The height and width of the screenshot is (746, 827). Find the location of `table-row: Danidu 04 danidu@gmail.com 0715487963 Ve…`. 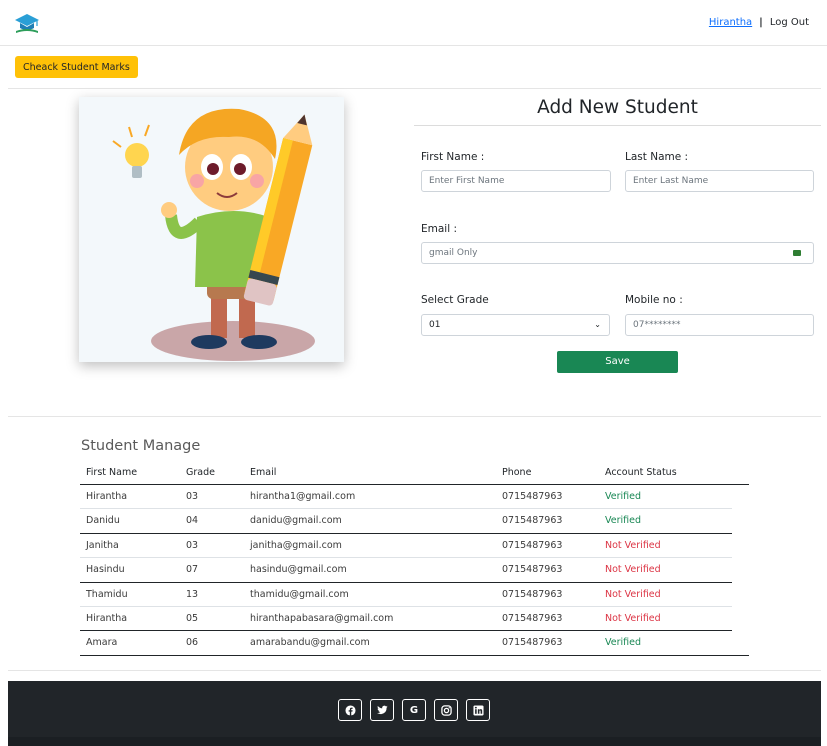

table-row: Danidu 04 danidu@gmail.com 0715487963 Ve… is located at coordinates (406, 521).